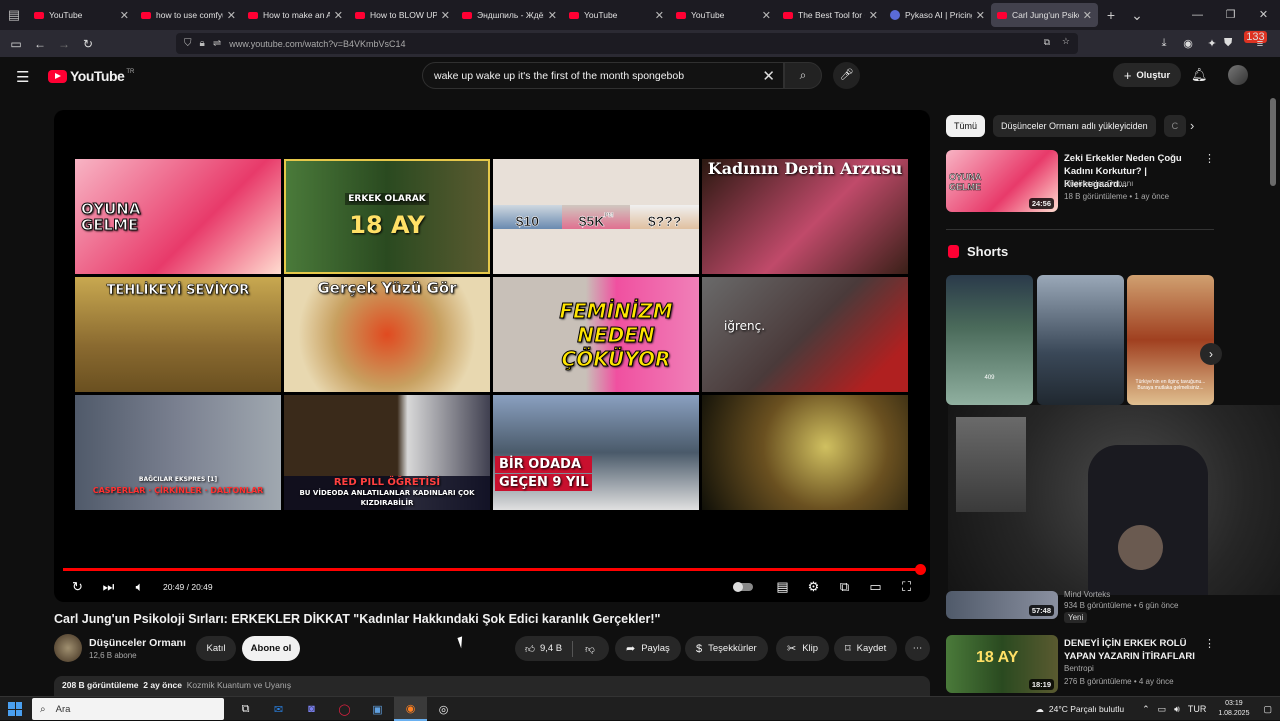 The image size is (1280, 721). What do you see at coordinates (1002, 605) in the screenshot?
I see `video-thumbnail: 57:48` at bounding box center [1002, 605].